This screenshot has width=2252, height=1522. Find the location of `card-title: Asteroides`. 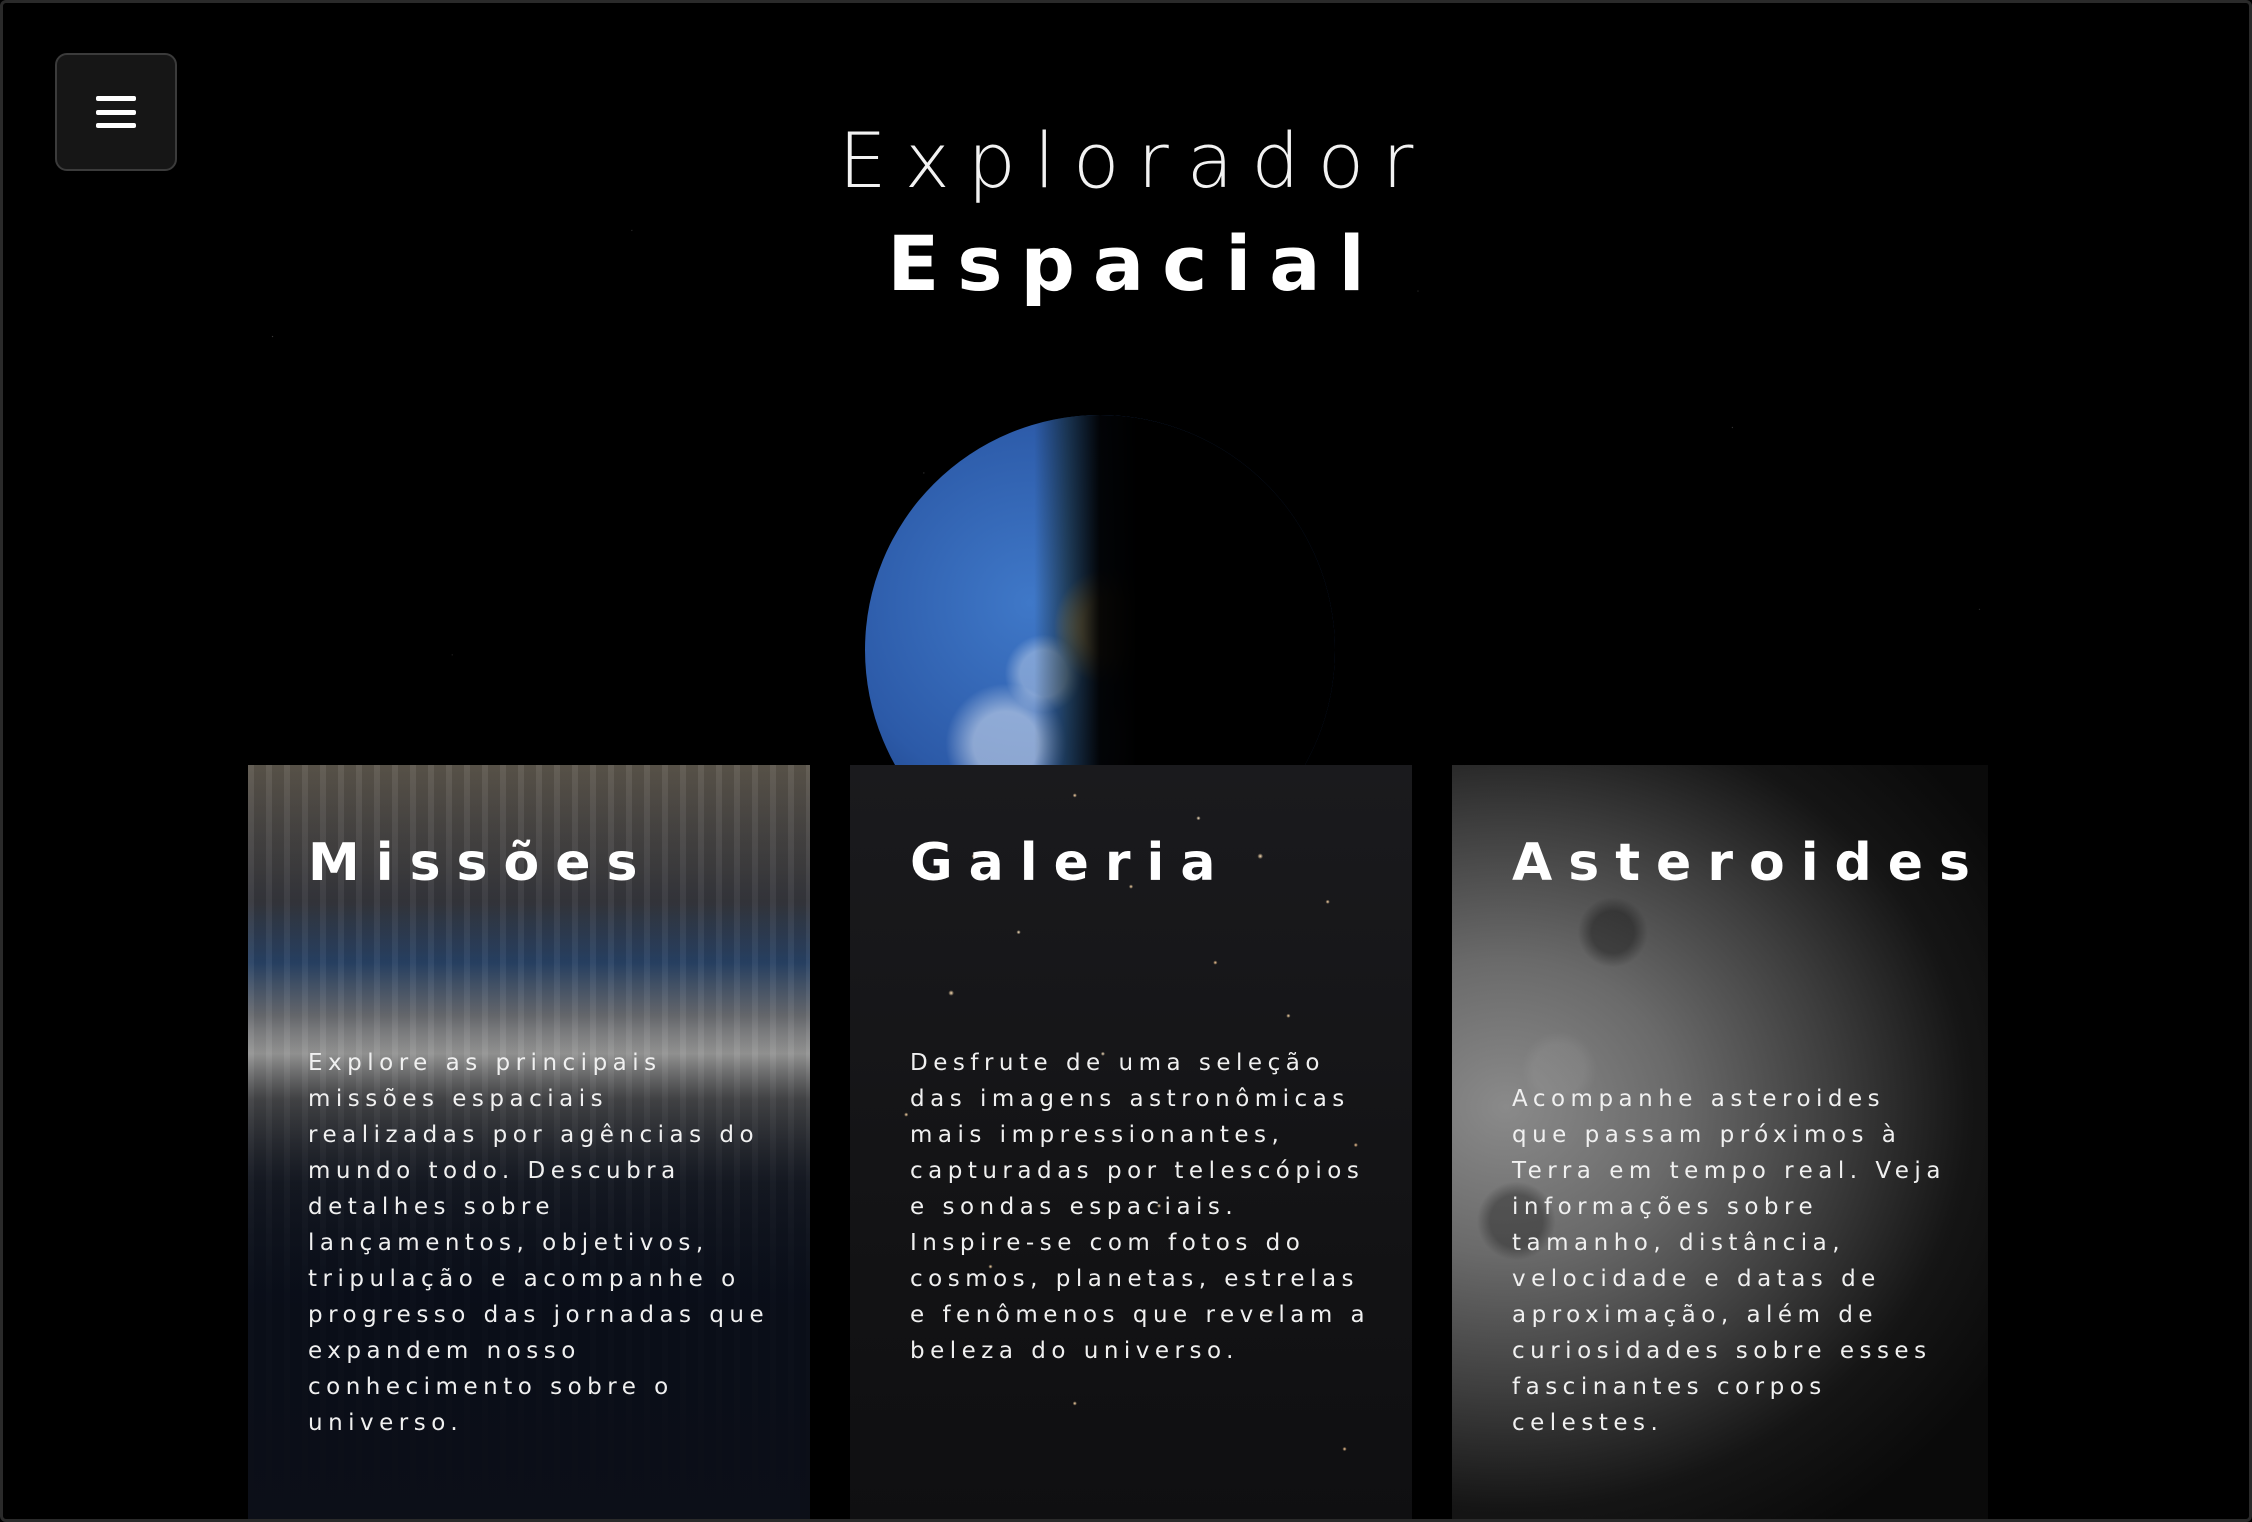

card-title: Asteroides is located at coordinates (1749, 863).